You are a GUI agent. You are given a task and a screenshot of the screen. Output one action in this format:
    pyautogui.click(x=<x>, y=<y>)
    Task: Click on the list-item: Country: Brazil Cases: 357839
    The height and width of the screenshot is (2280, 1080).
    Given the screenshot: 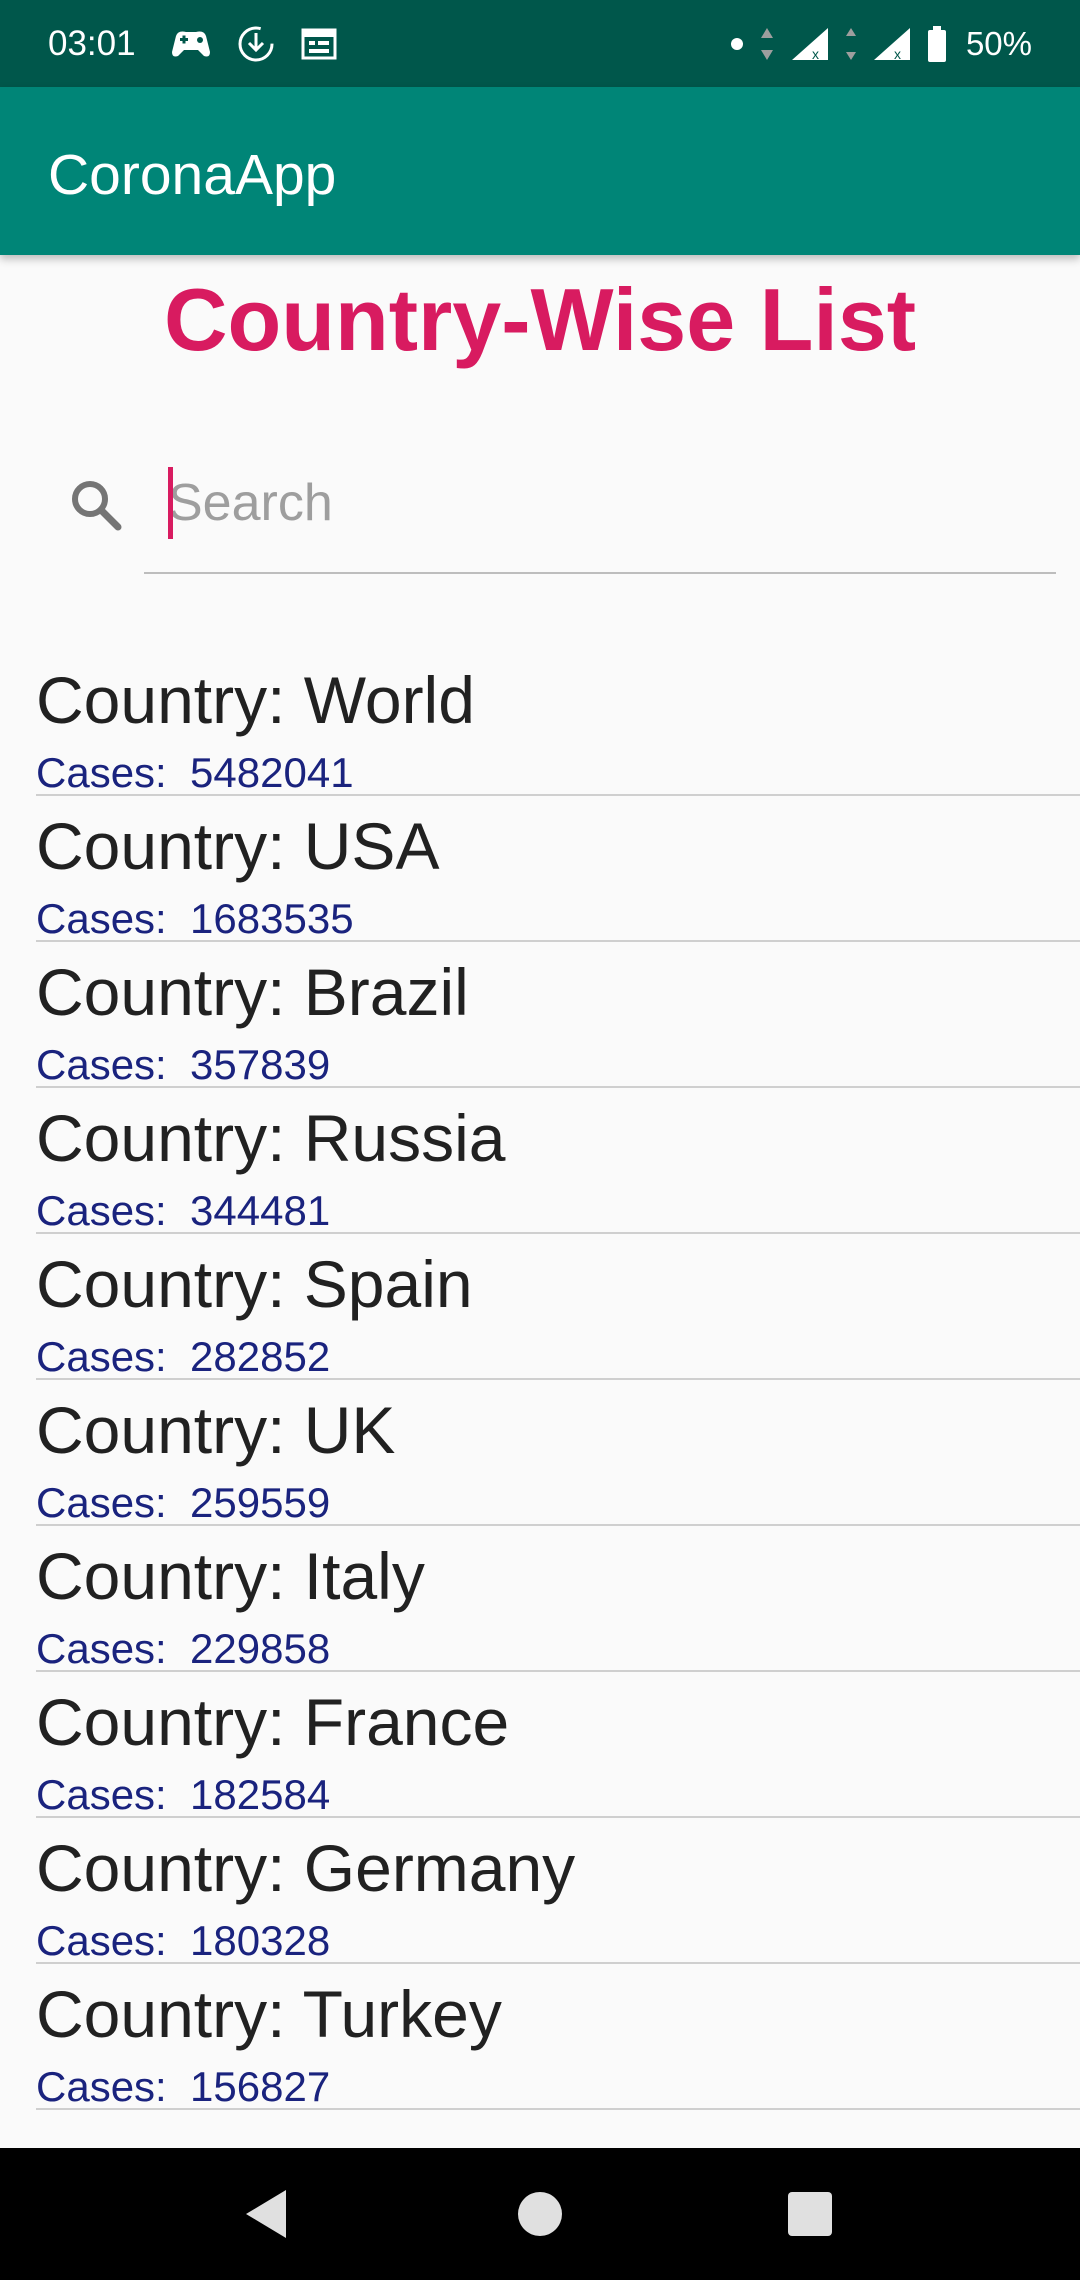 What is the action you would take?
    pyautogui.click(x=558, y=1015)
    